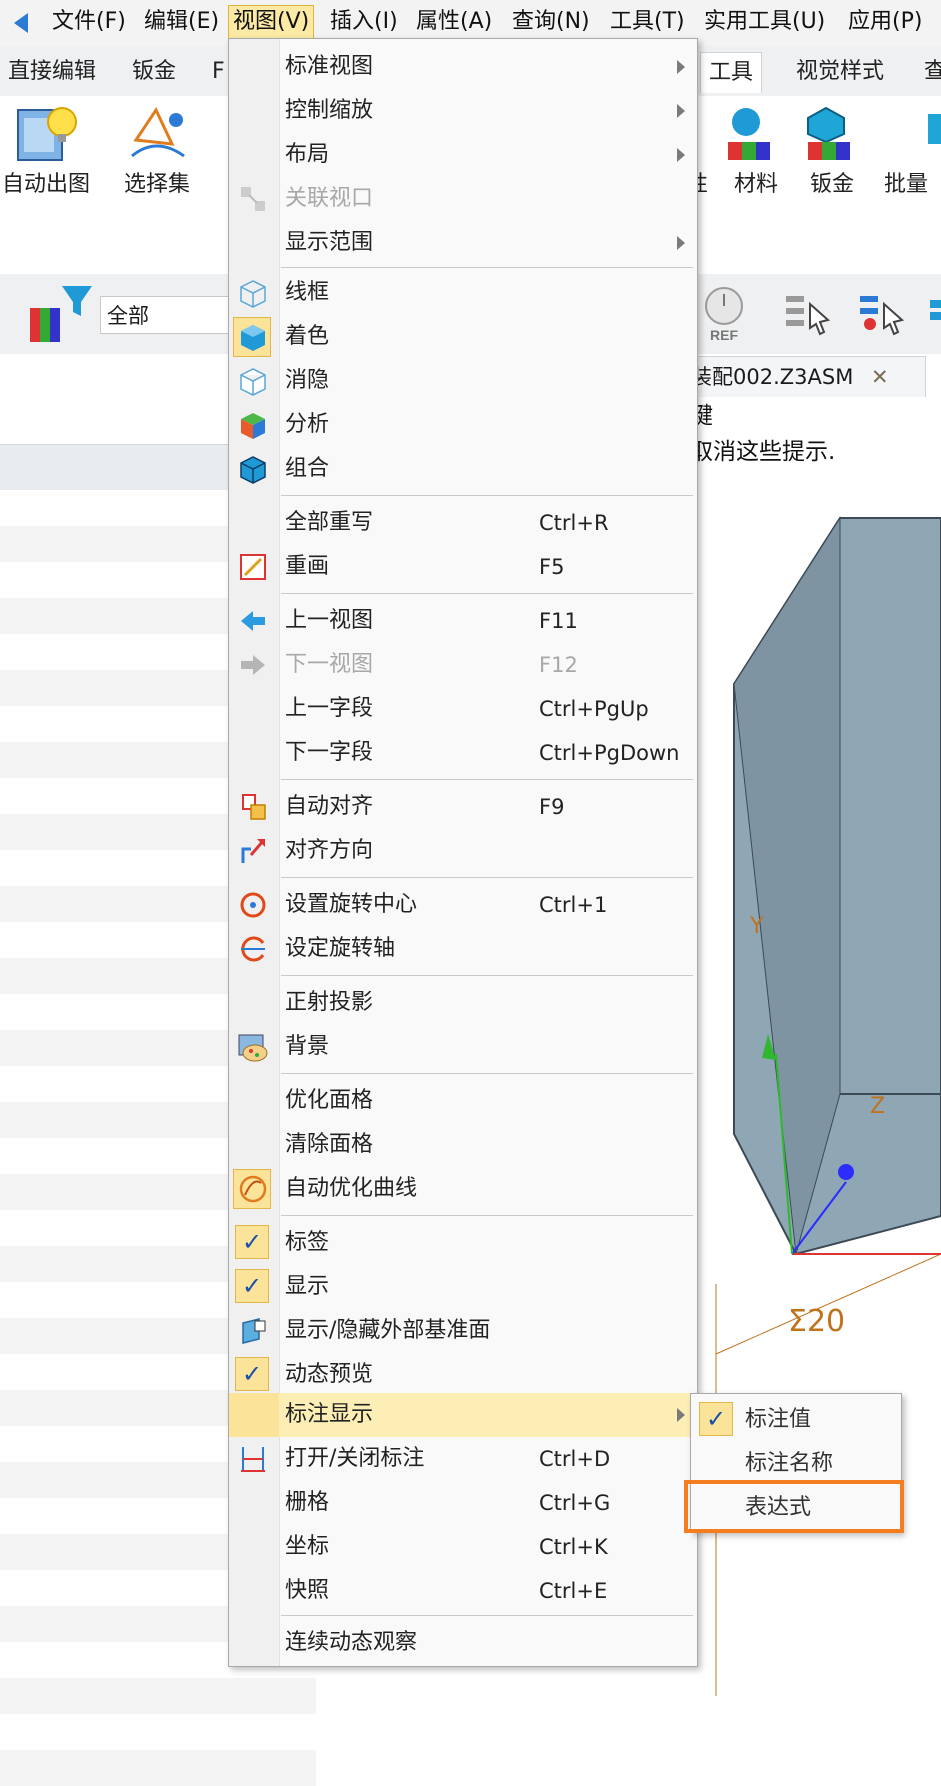 This screenshot has height=1786, width=941. What do you see at coordinates (463, 243) in the screenshot?
I see `menu-item-display-range: 显示范围` at bounding box center [463, 243].